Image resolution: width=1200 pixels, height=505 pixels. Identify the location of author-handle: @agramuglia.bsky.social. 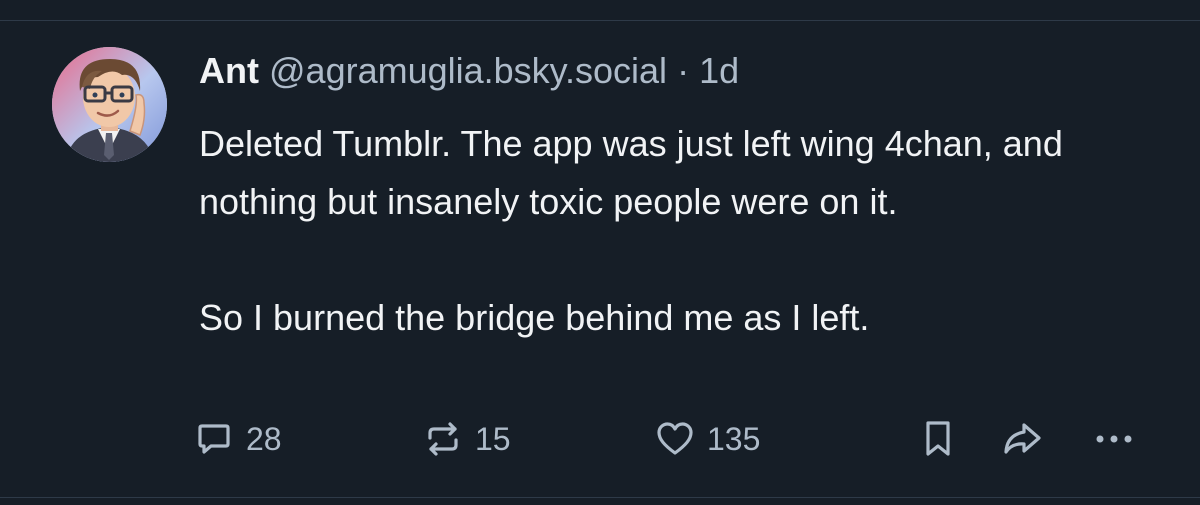
(468, 70).